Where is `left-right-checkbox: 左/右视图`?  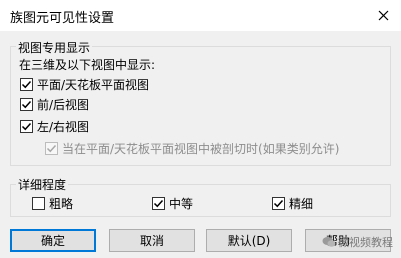
left-right-checkbox: 左/右视图 is located at coordinates (54, 126).